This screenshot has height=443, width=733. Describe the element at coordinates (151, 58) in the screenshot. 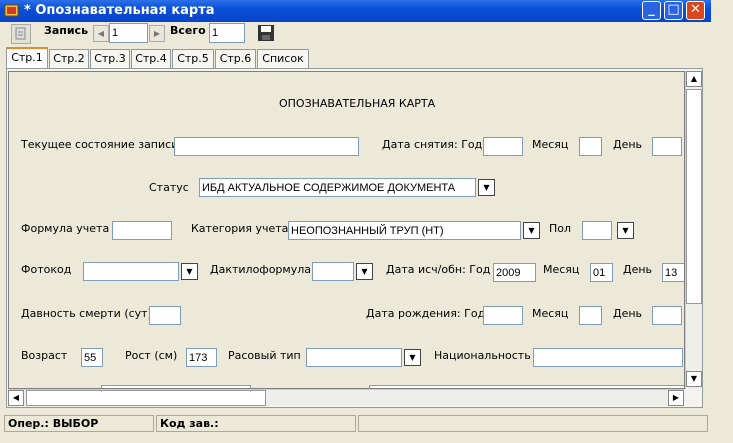

I see `tab-page-4: Стр.4` at that location.